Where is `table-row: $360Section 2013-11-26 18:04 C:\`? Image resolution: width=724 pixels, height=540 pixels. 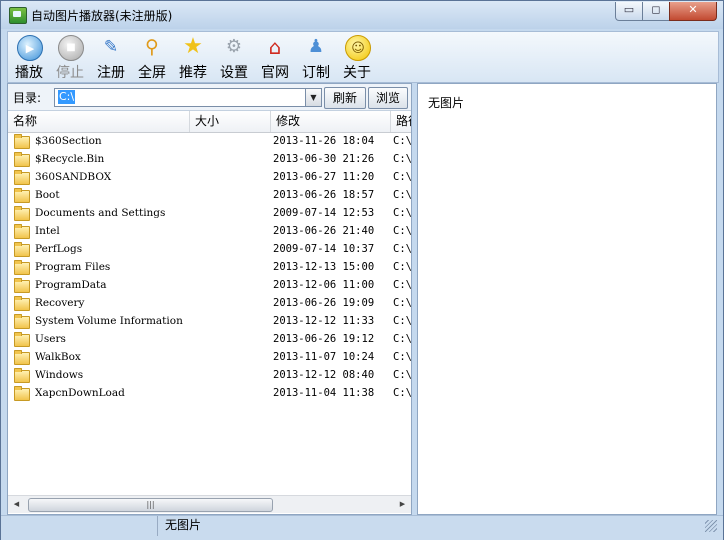 table-row: $360Section 2013-11-26 18:04 C:\ is located at coordinates (209, 142).